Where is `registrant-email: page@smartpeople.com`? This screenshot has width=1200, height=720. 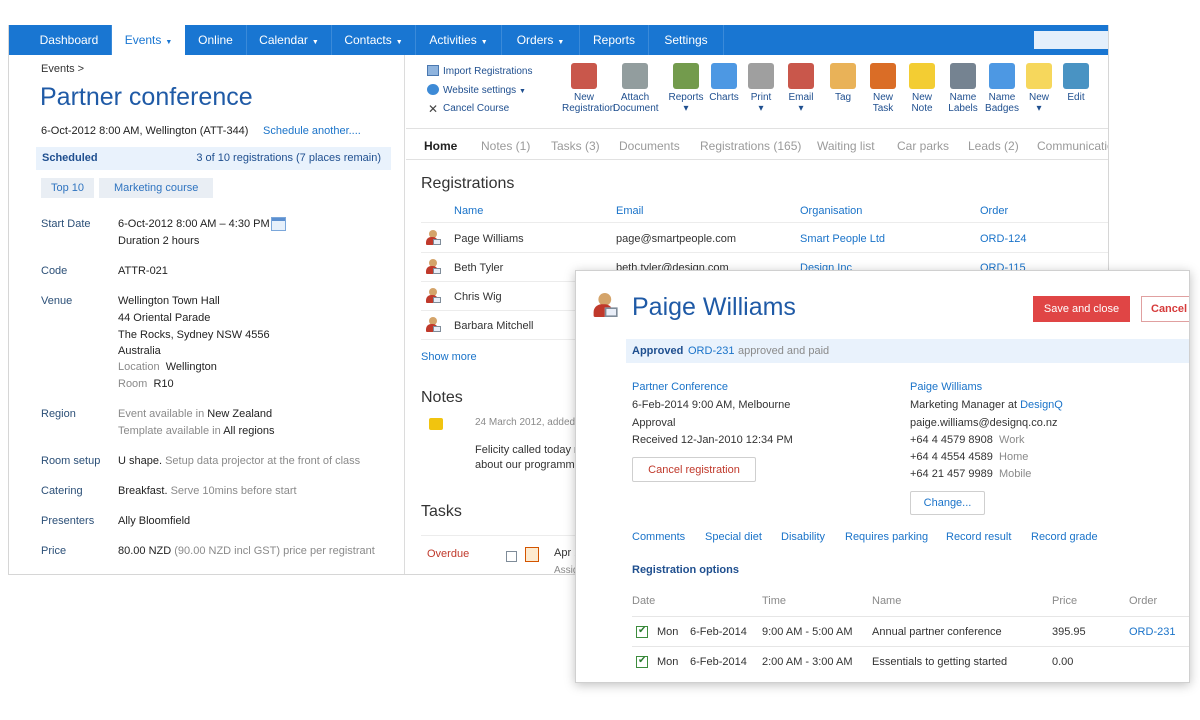
registrant-email: page@smartpeople.com is located at coordinates (676, 239).